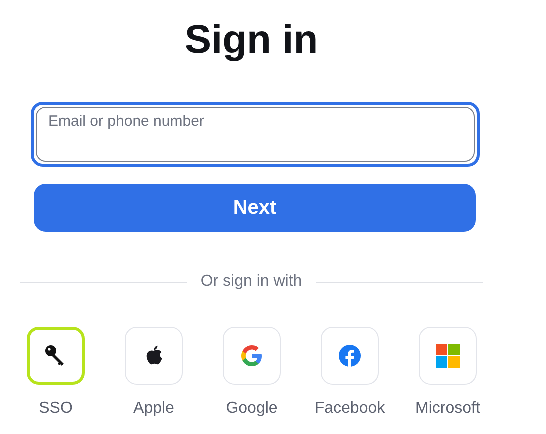  Describe the element at coordinates (255, 208) in the screenshot. I see `next-button: Next` at that location.